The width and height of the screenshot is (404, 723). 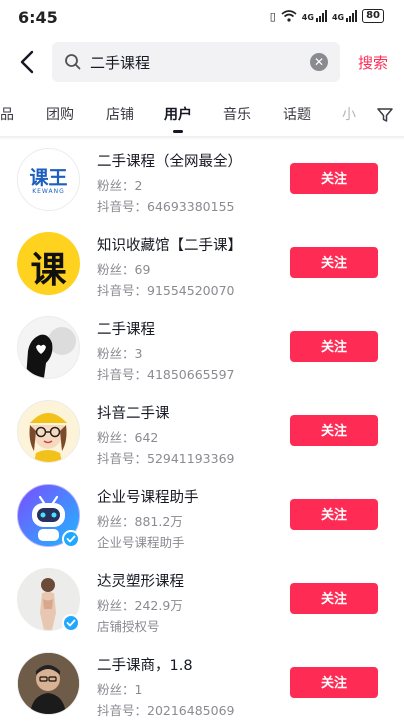 What do you see at coordinates (385, 115) in the screenshot?
I see `filter-icon` at bounding box center [385, 115].